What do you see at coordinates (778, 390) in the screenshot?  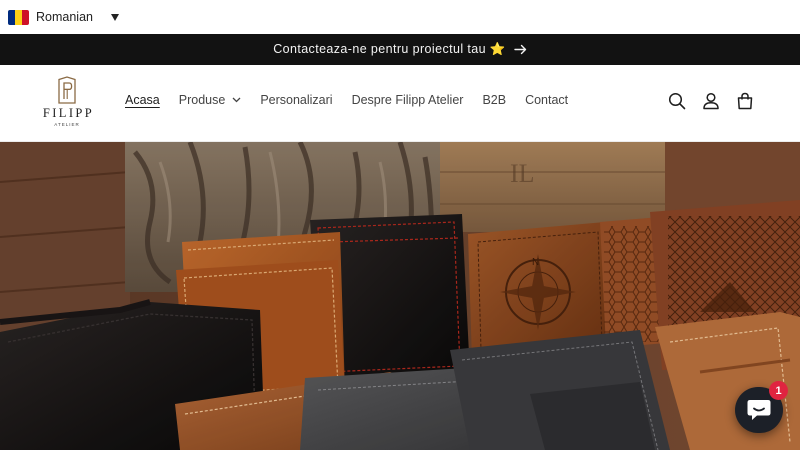 I see `chat-notification-badge: 1` at bounding box center [778, 390].